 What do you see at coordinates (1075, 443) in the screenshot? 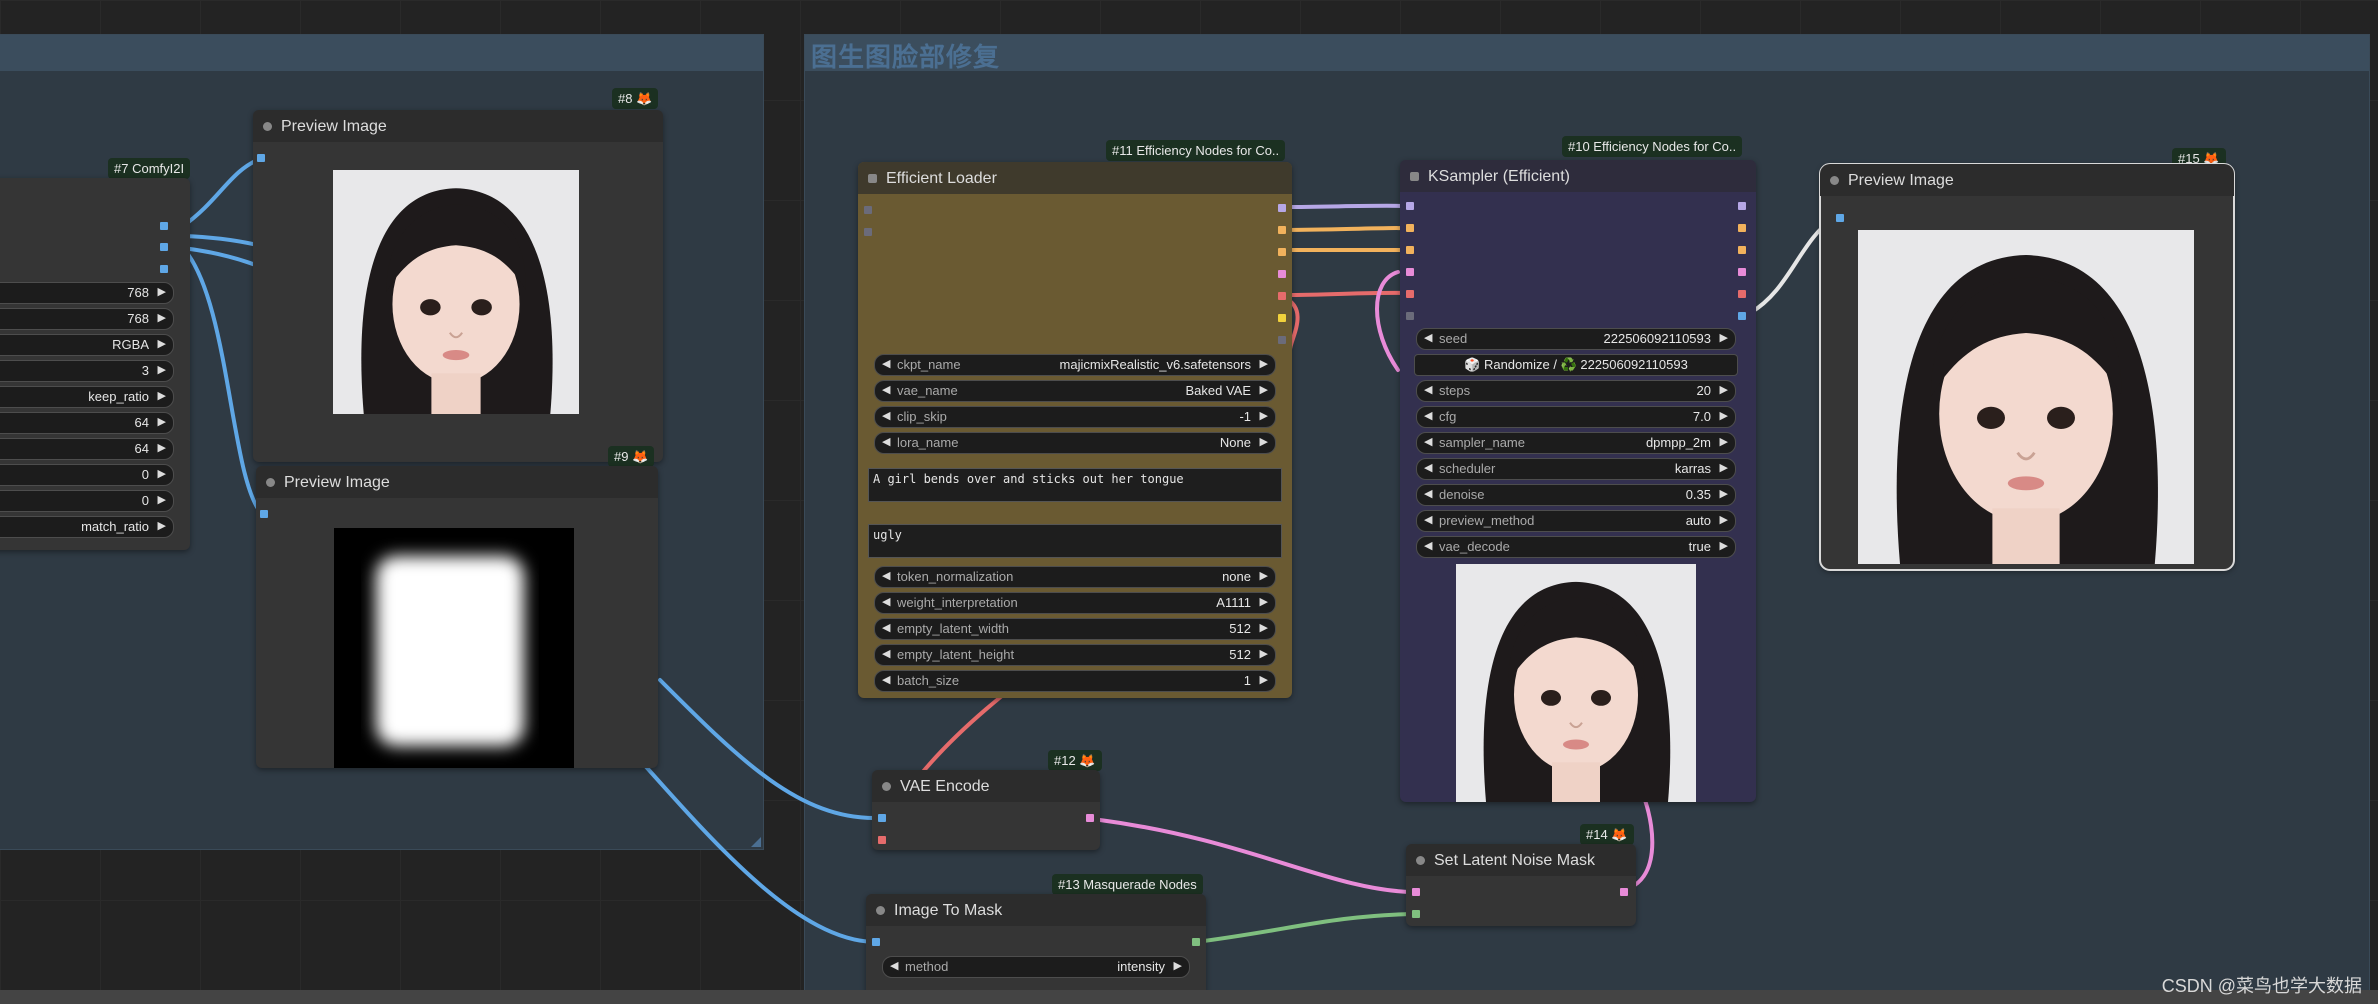
I see `lora-name-widget: ◀ lora_name None ▶` at bounding box center [1075, 443].